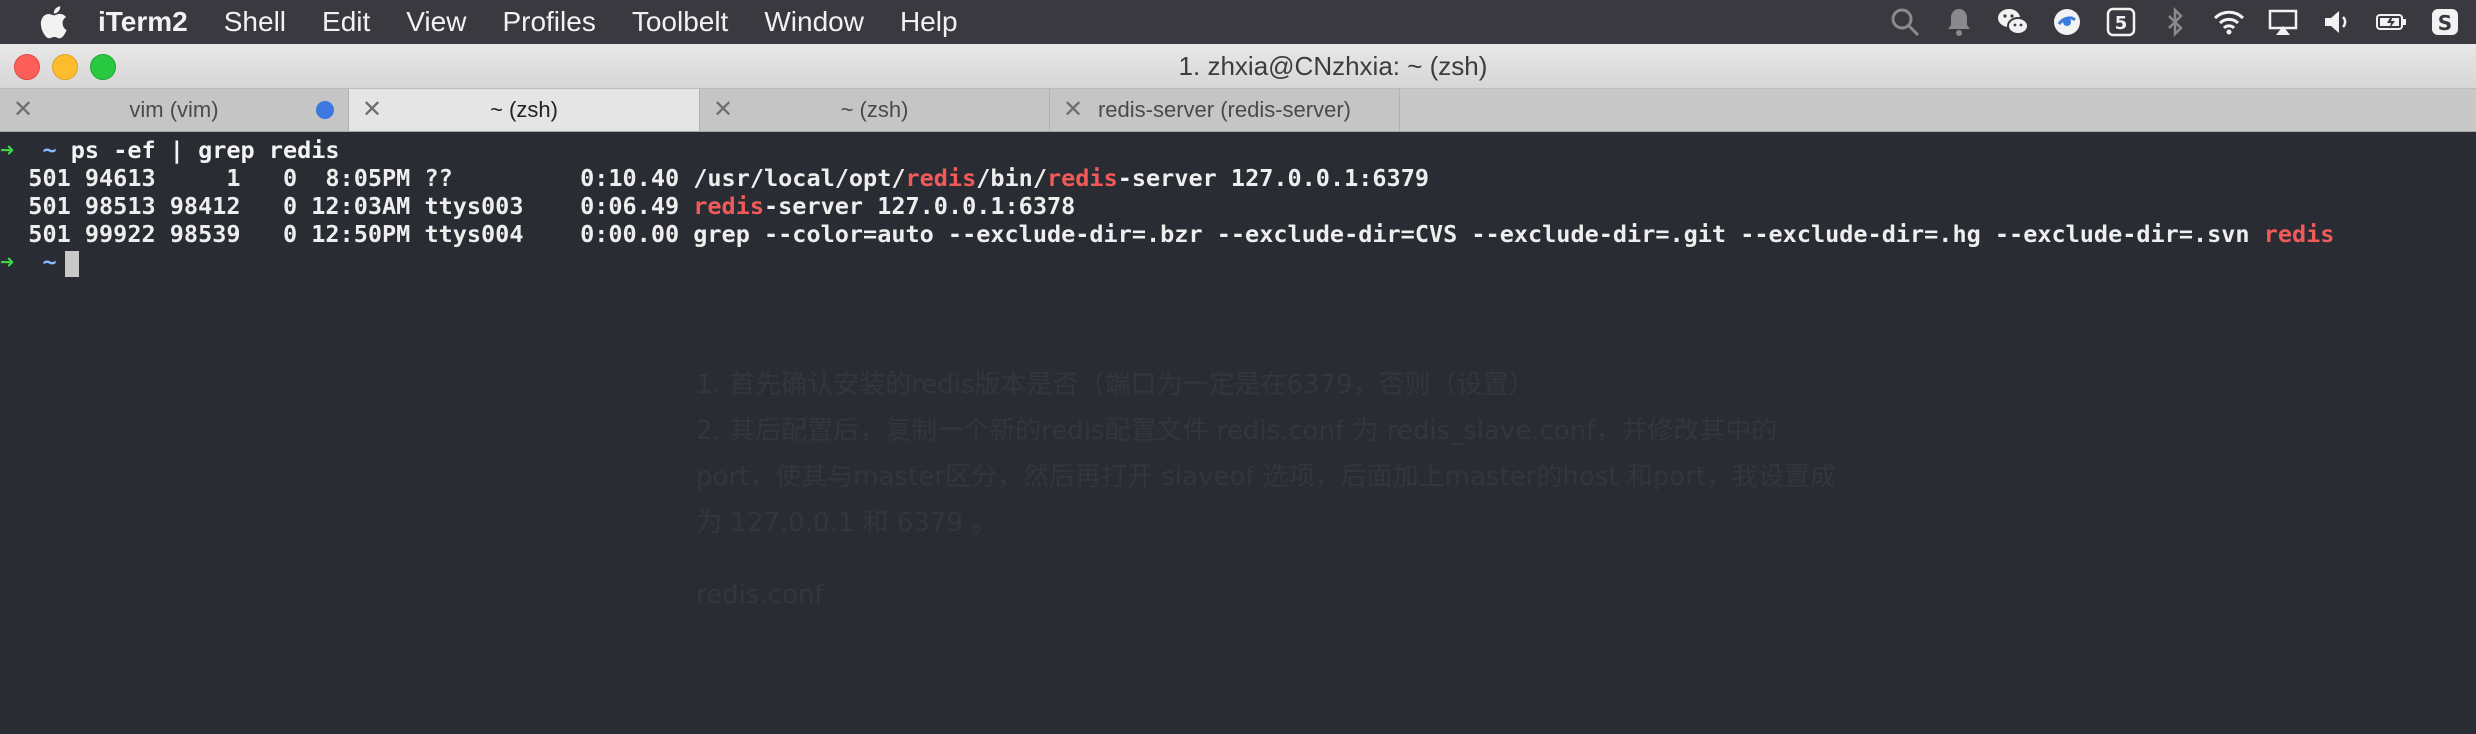  I want to click on background-text-line: redis.conf, so click(760, 595).